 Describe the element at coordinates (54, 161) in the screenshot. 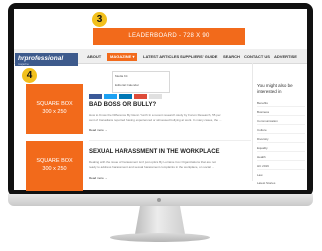

I see `square-ad-2-title: SQUARE BOX` at that location.